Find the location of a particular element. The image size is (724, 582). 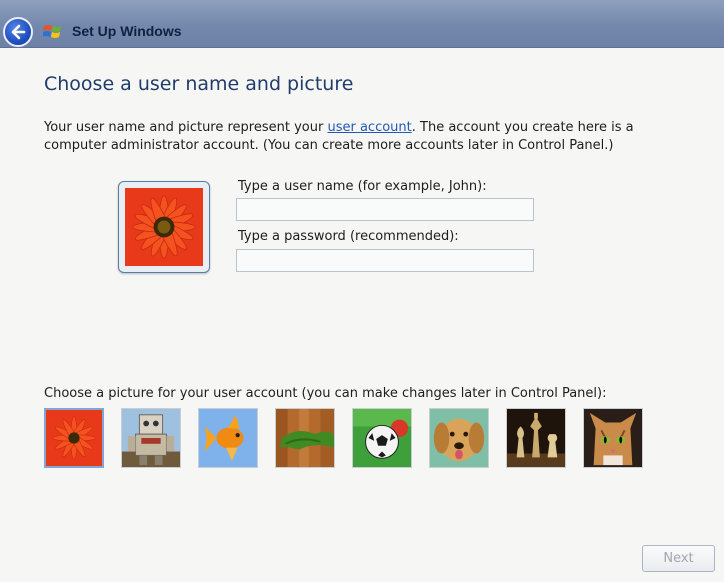

next-button: Next is located at coordinates (678, 558).